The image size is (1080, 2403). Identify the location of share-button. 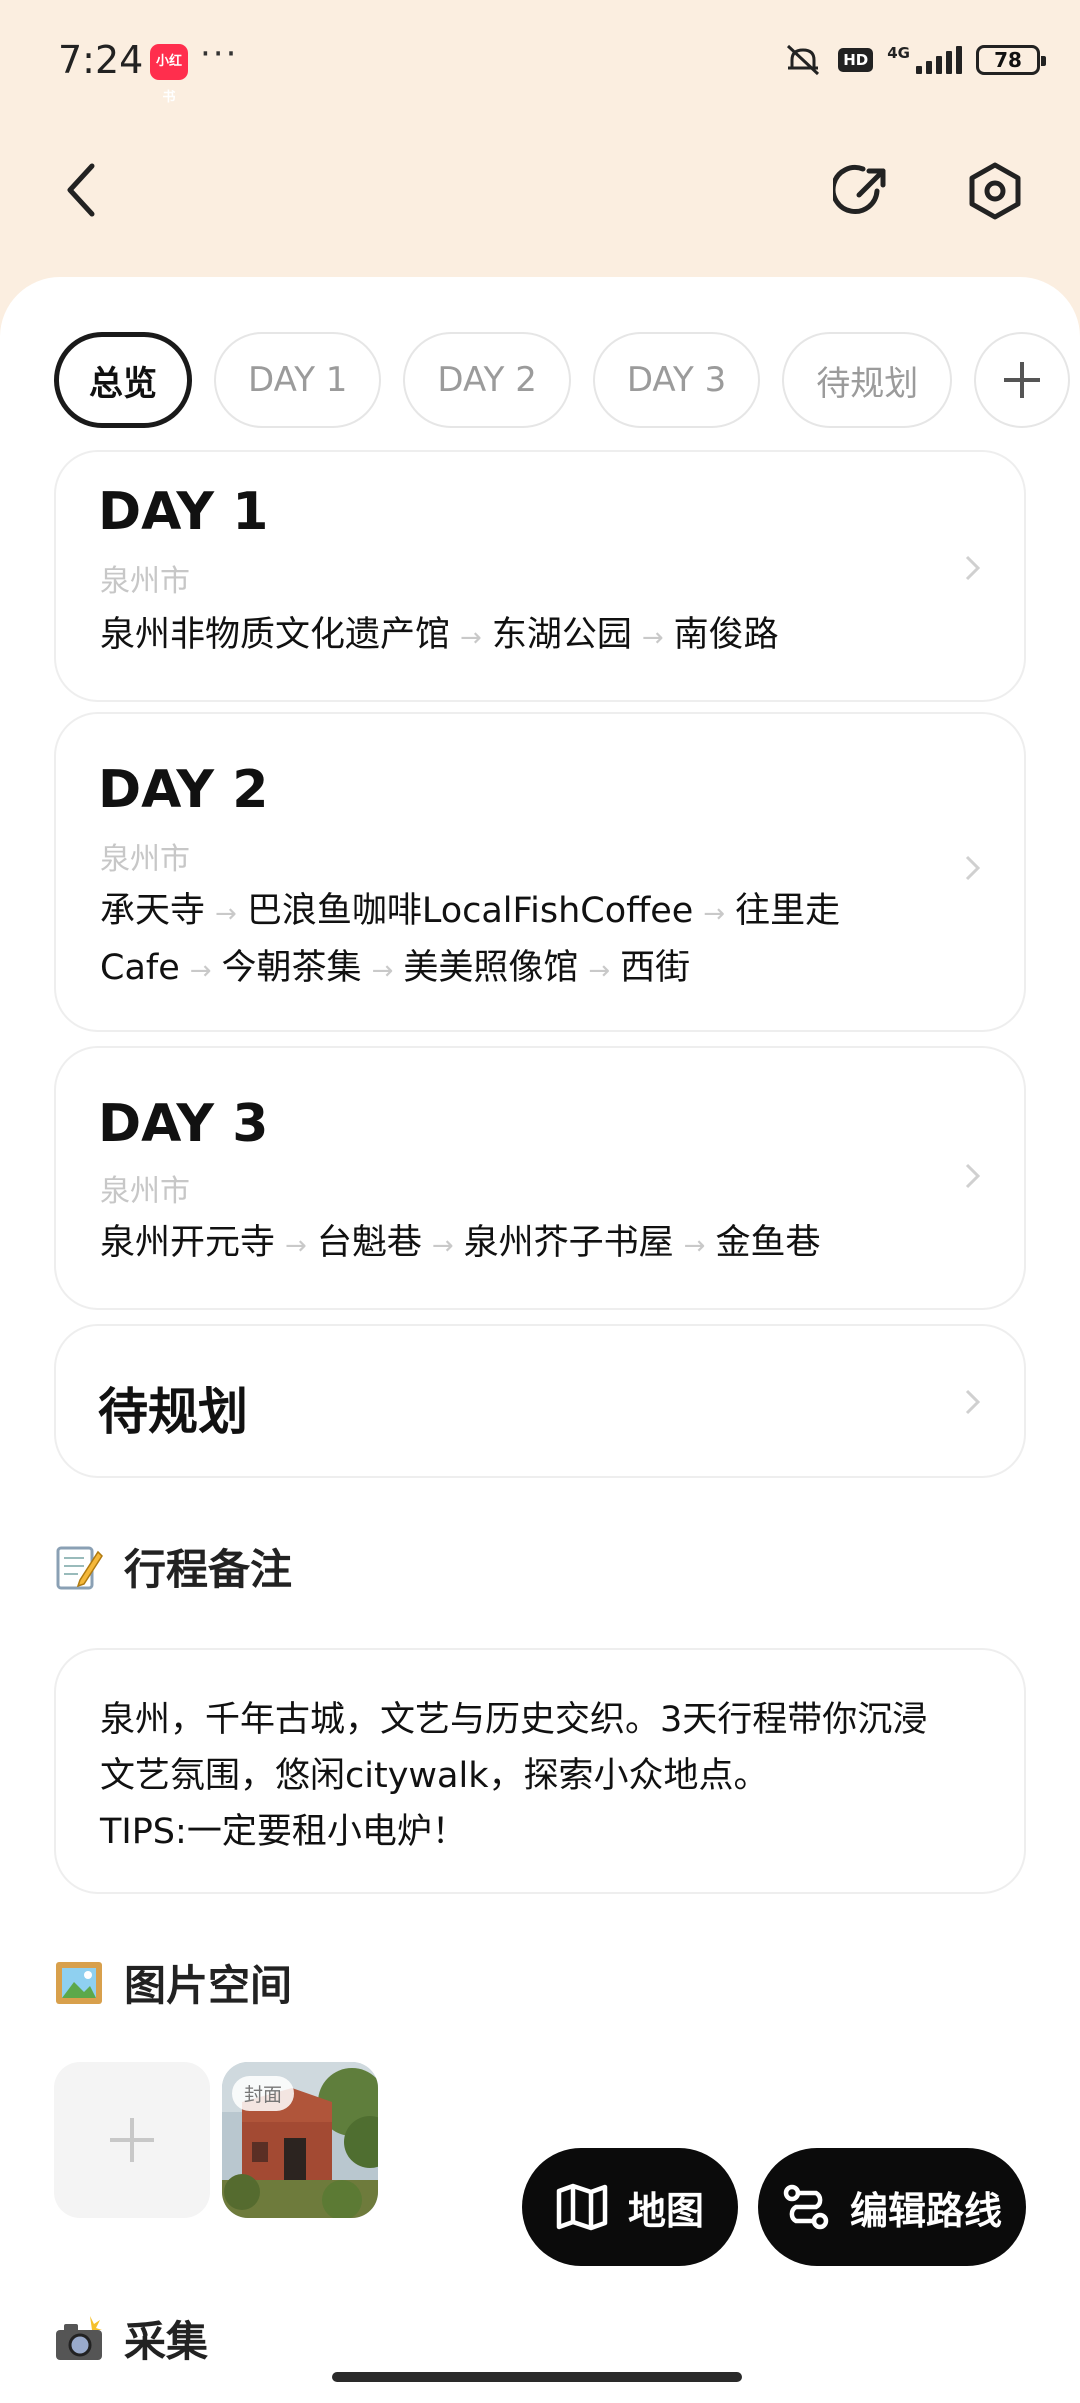
(863, 191).